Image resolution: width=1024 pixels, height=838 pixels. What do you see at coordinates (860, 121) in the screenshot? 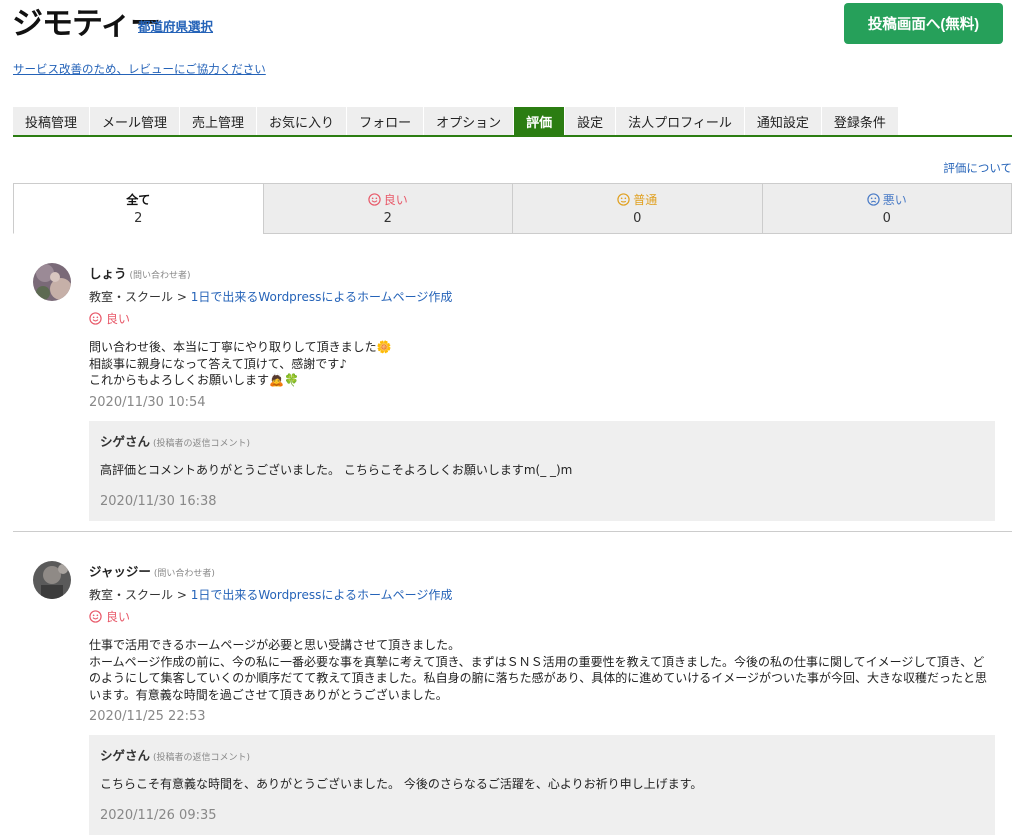
I see `tab-registration-terms: 登録条件` at bounding box center [860, 121].